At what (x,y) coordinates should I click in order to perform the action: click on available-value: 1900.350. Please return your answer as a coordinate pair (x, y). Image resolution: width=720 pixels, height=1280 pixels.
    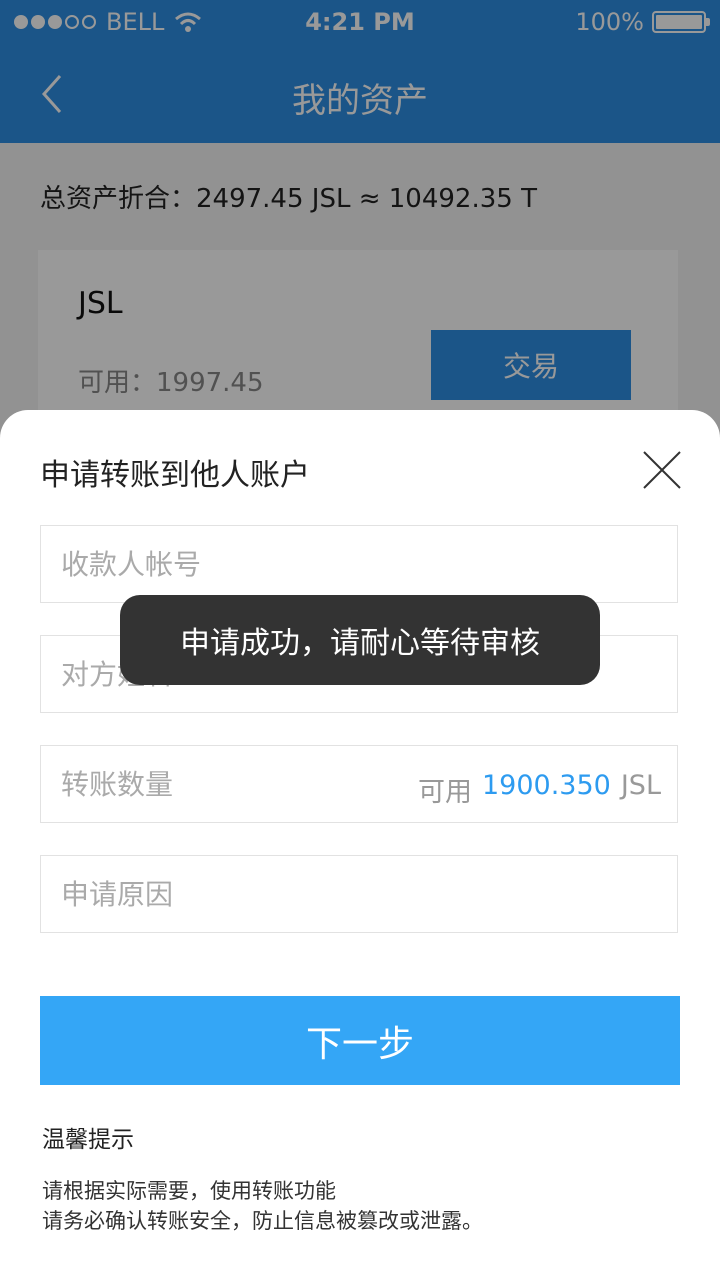
    Looking at the image, I should click on (546, 785).